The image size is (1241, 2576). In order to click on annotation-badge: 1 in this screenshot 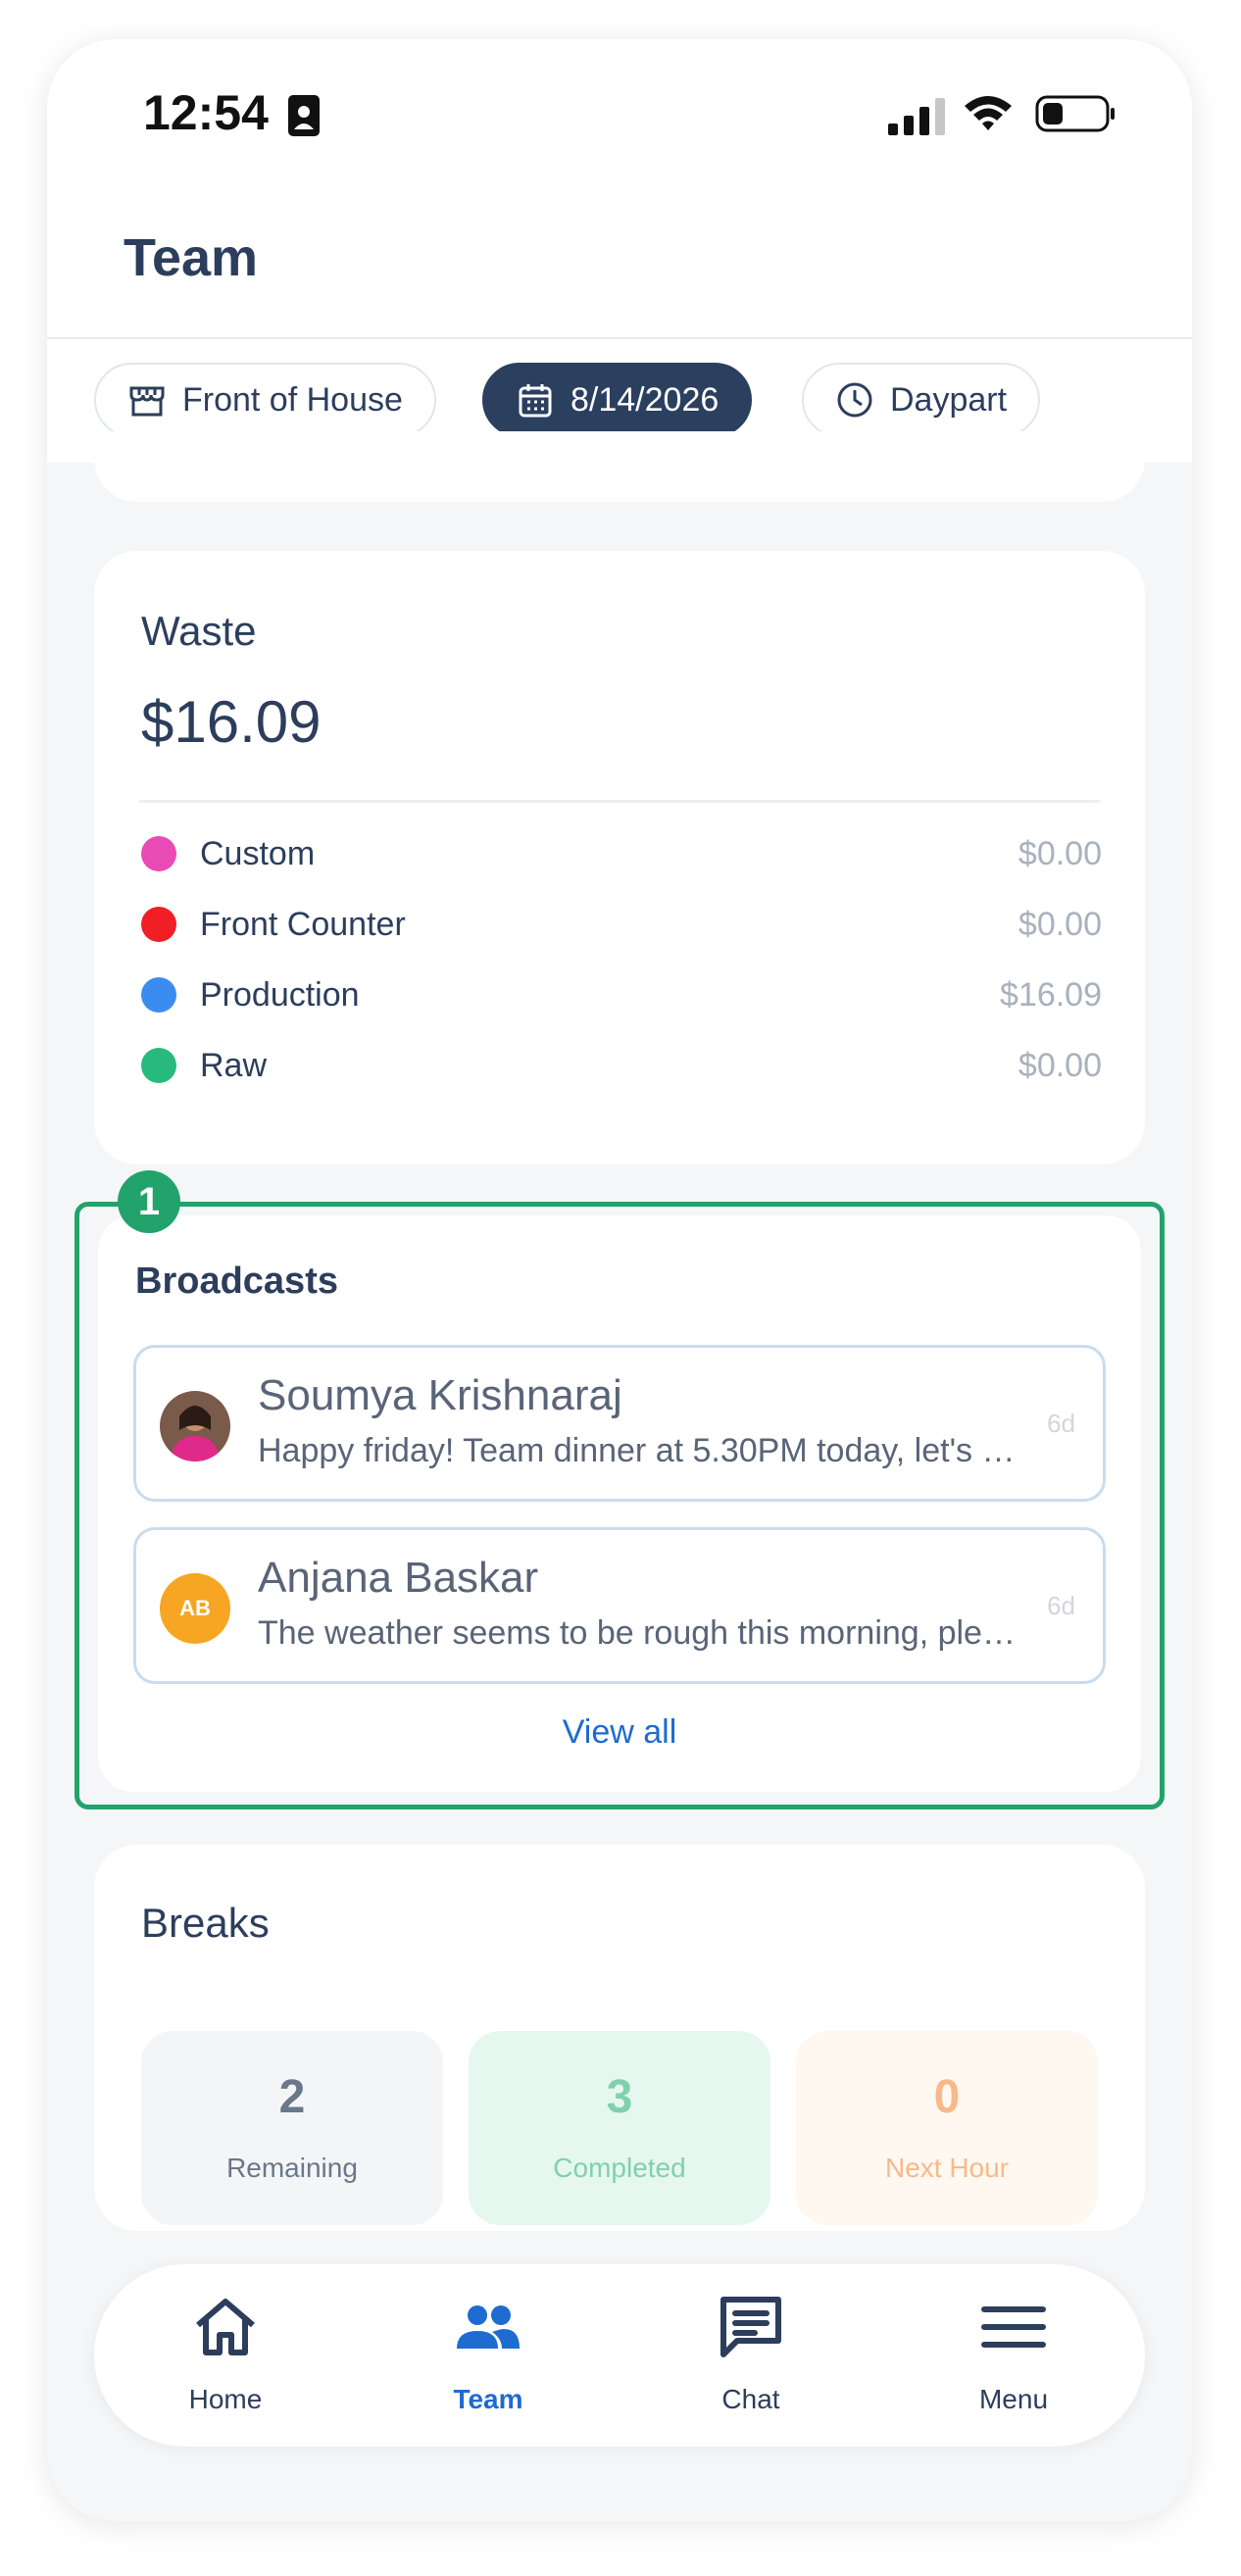, I will do `click(149, 1201)`.